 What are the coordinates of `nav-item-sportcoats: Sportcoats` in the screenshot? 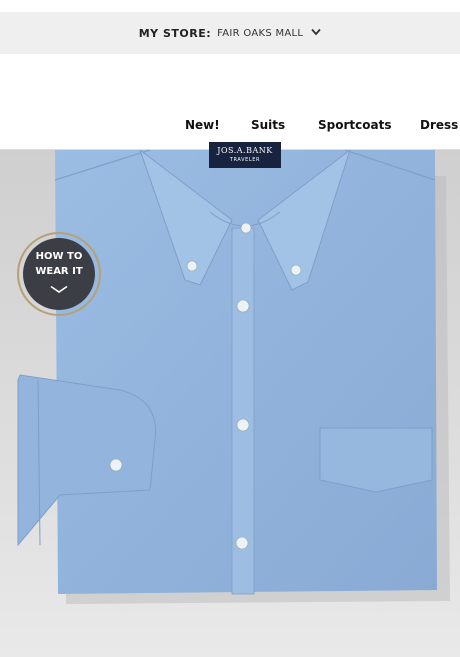 It's located at (354, 125).